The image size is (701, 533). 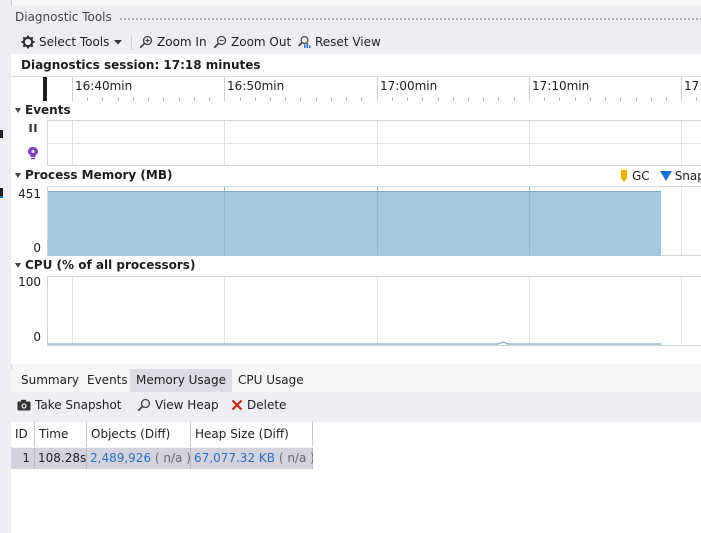 What do you see at coordinates (146, 42) in the screenshot?
I see `zoom-in-icon` at bounding box center [146, 42].